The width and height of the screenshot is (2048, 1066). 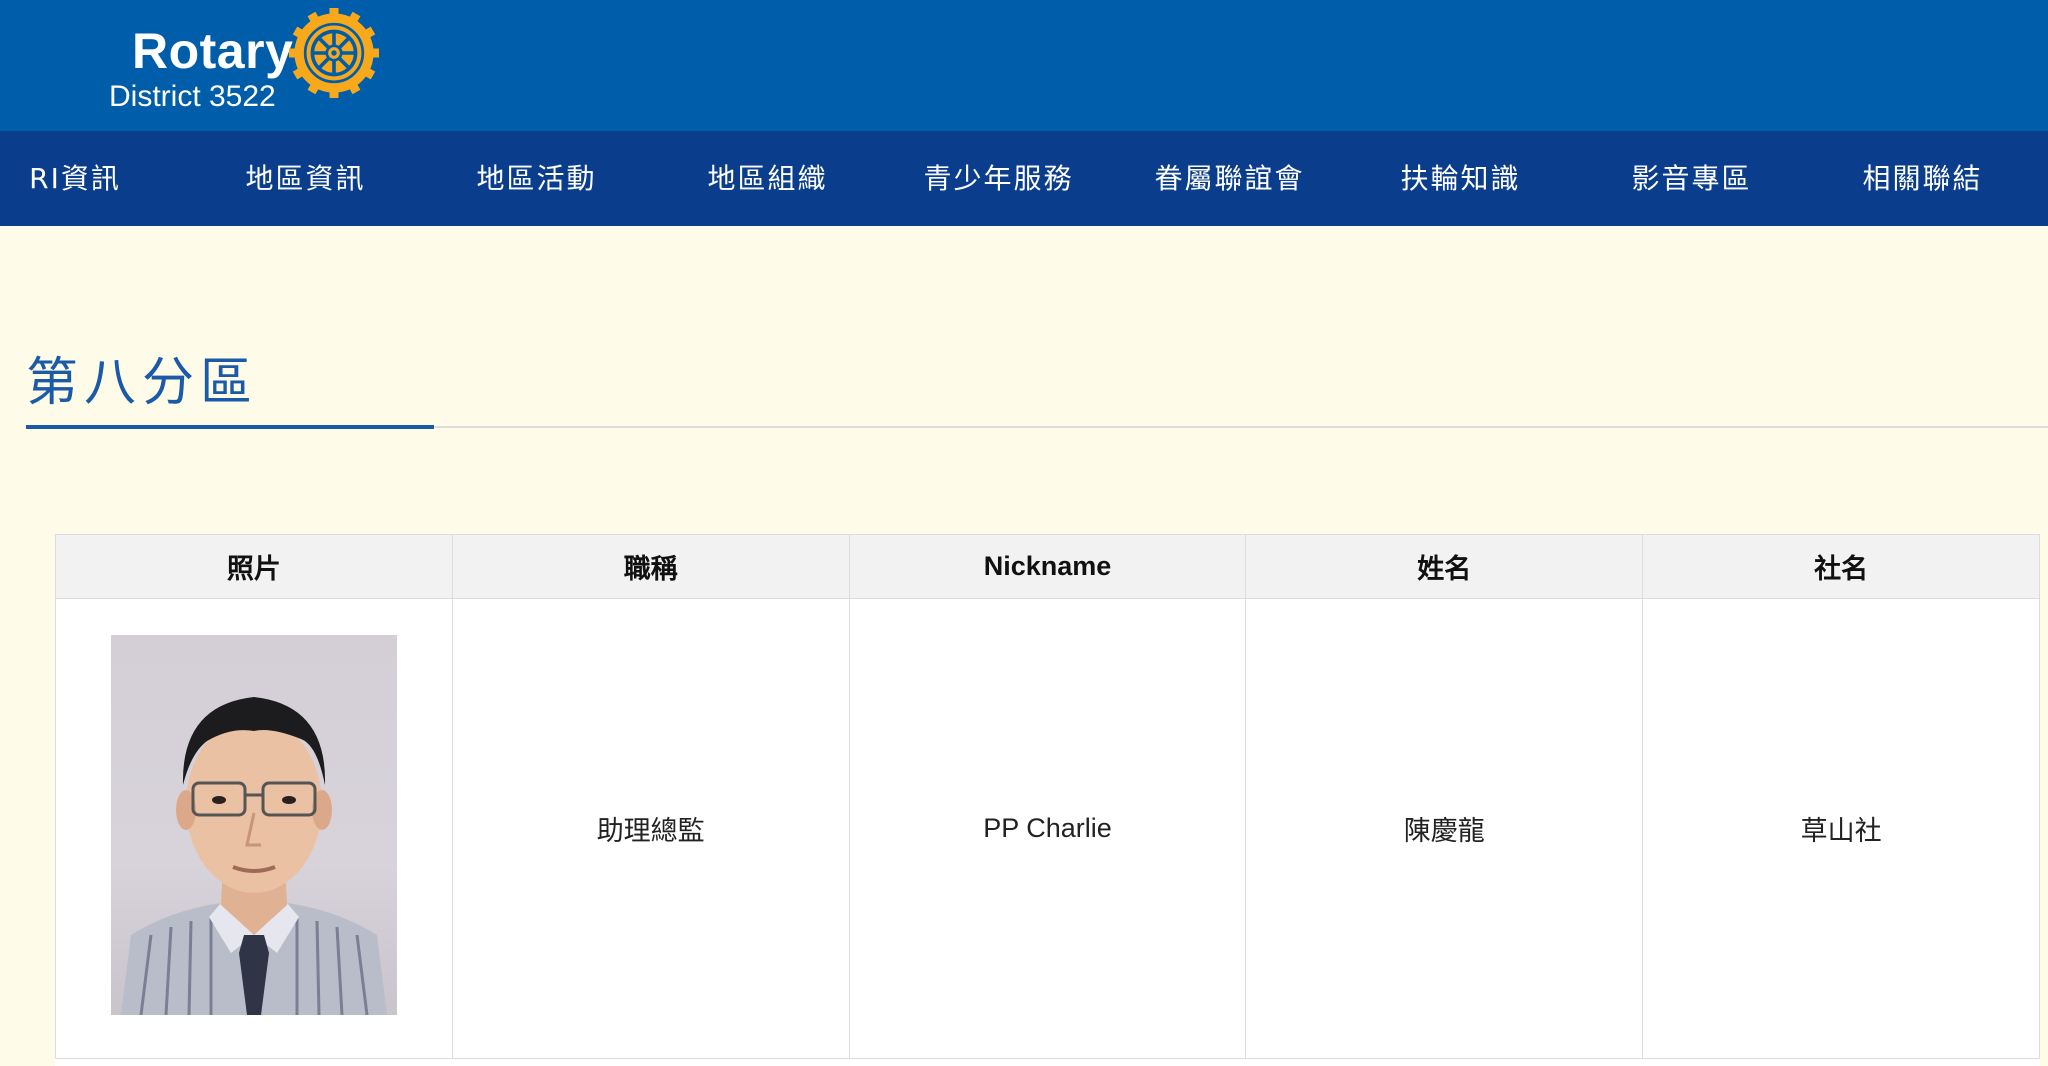 I want to click on column-header-club: 社名, so click(x=1841, y=566).